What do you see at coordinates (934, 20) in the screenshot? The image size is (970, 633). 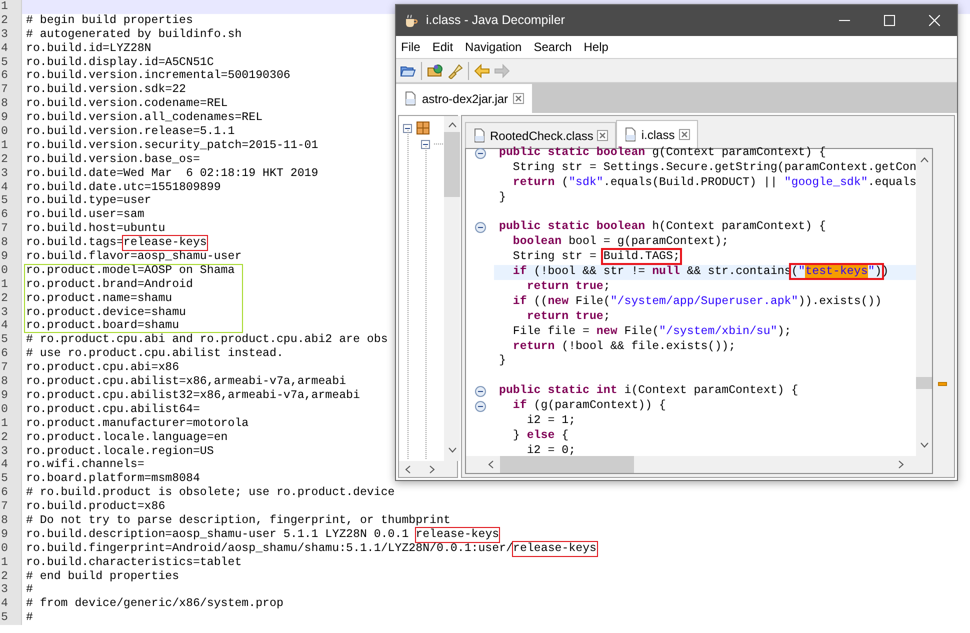 I see `close-icon` at bounding box center [934, 20].